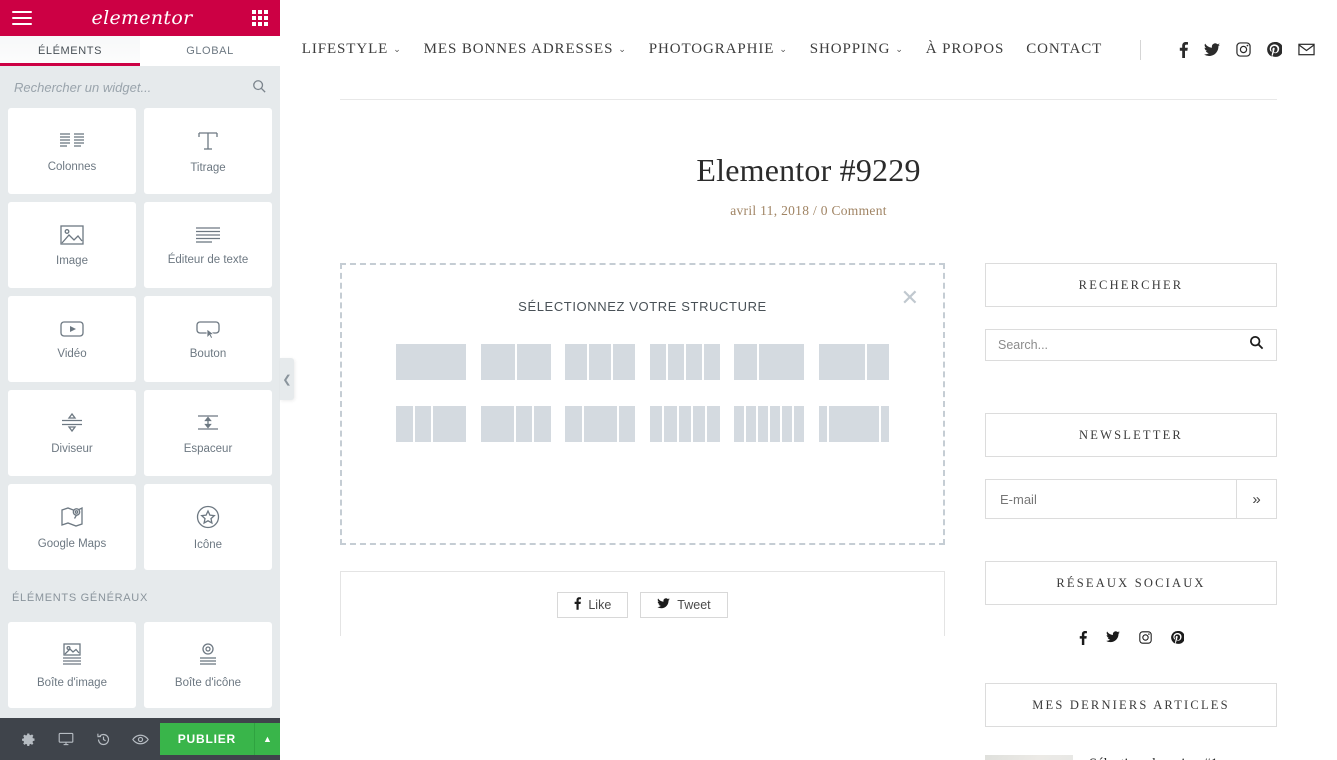 The image size is (1337, 760). I want to click on responsive-mode-icon, so click(65, 739).